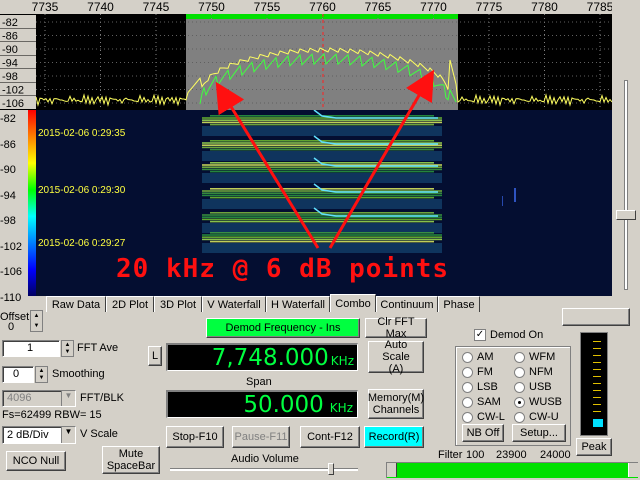 The width and height of the screenshot is (640, 480). Describe the element at coordinates (102, 398) in the screenshot. I see `fft-blk-label: FFT/BLK` at that location.